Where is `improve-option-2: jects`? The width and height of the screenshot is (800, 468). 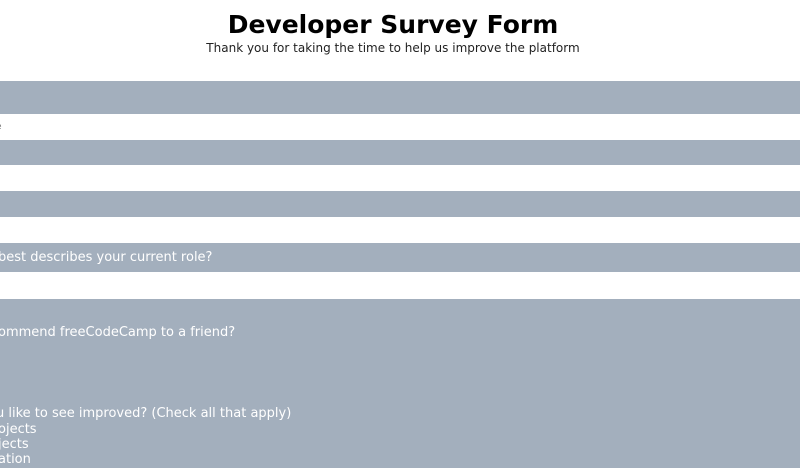 improve-option-2: jects is located at coordinates (14, 444).